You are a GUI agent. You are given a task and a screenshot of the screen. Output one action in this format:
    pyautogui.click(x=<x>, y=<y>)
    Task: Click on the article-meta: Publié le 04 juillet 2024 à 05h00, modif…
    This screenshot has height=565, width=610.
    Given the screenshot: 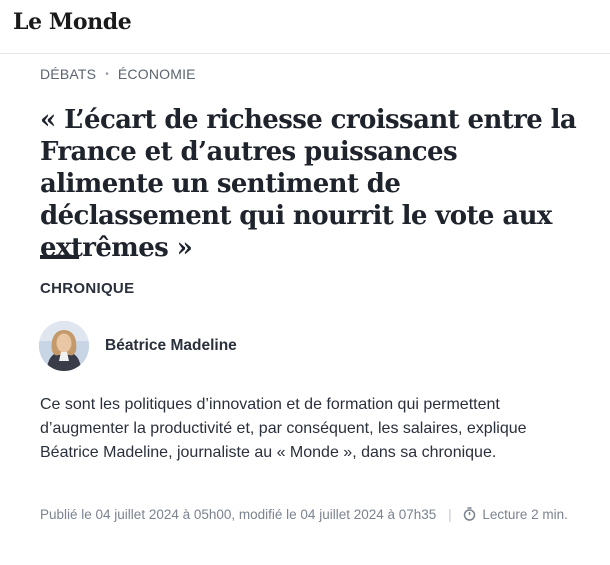 What is the action you would take?
    pyautogui.click(x=312, y=514)
    